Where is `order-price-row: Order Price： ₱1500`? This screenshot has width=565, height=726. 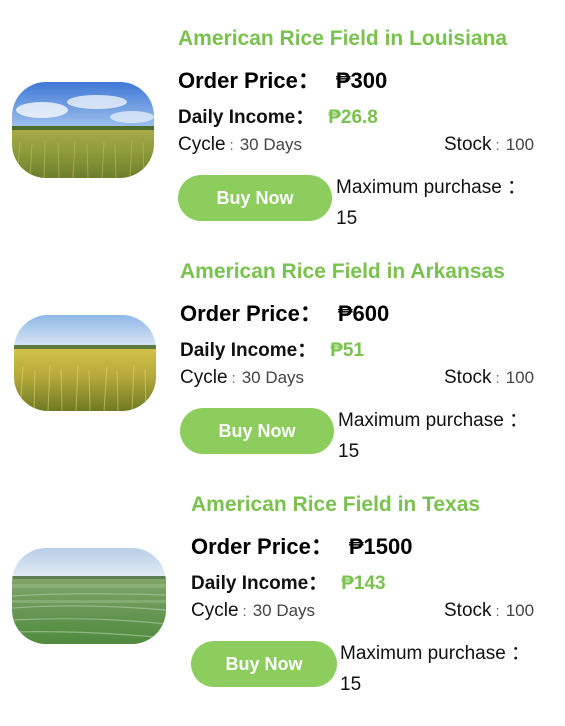
order-price-row: Order Price： ₱1500 is located at coordinates (301, 545).